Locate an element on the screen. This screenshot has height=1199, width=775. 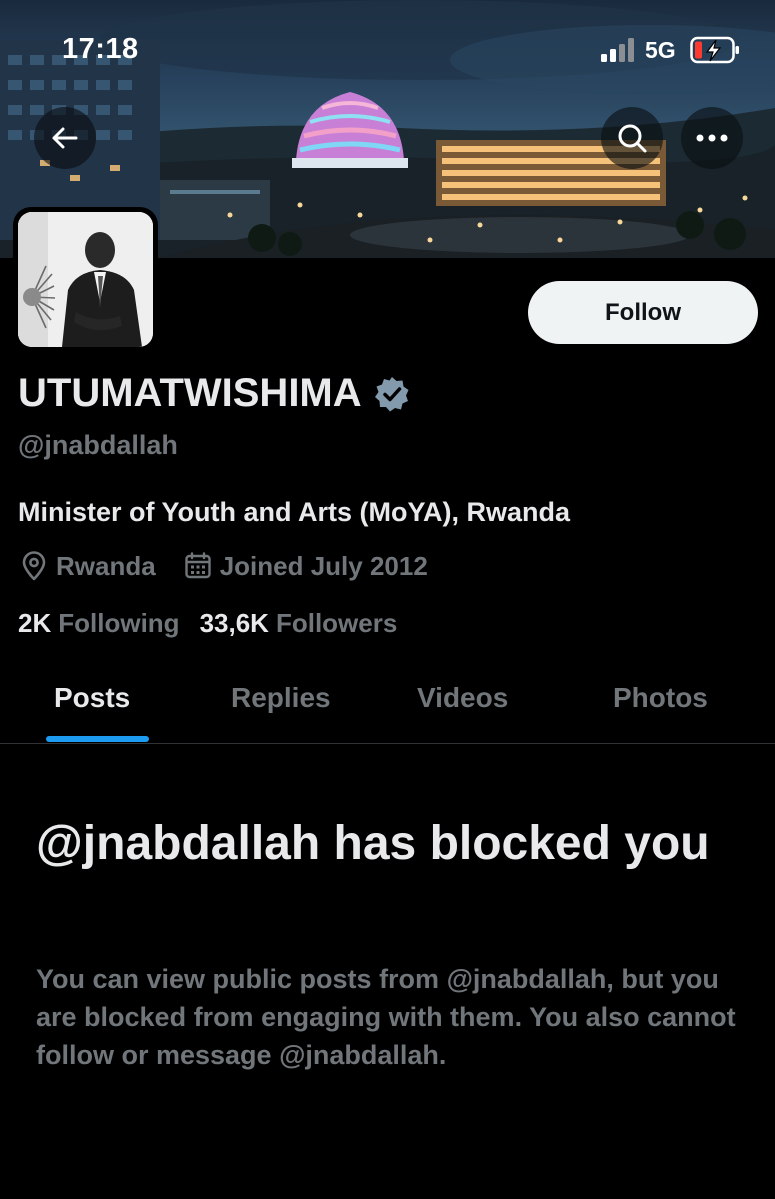
joined-text: Joined July 2012 is located at coordinates (323, 565).